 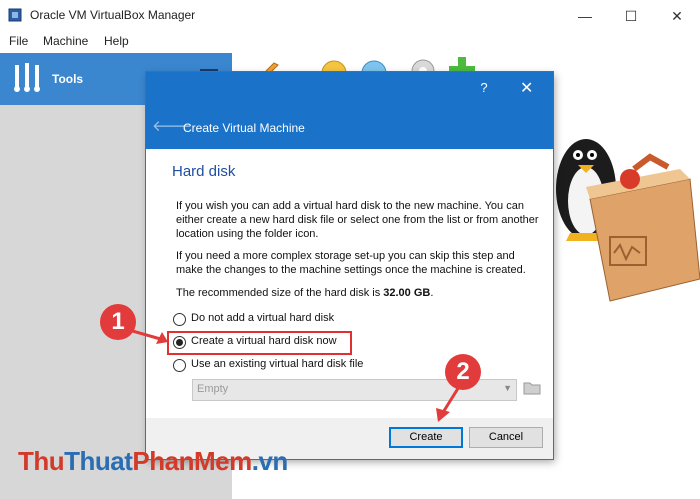 I want to click on watermark-part-1: Thu, so click(x=41, y=461).